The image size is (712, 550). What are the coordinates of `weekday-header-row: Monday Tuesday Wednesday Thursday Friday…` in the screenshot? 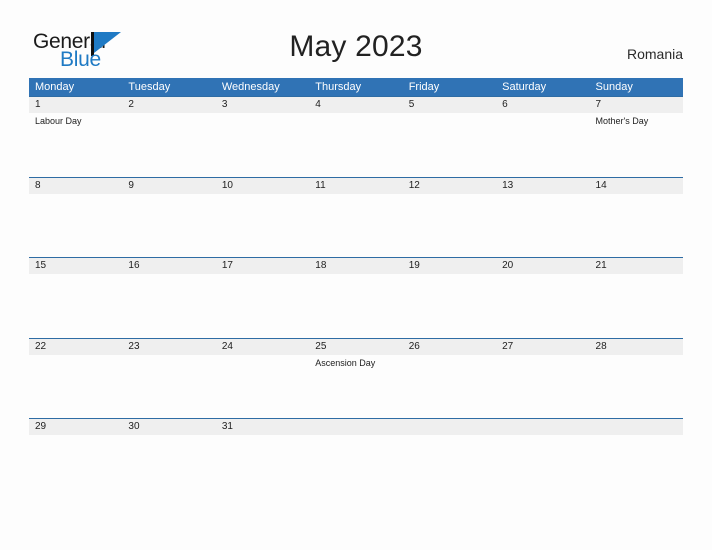 It's located at (356, 87).